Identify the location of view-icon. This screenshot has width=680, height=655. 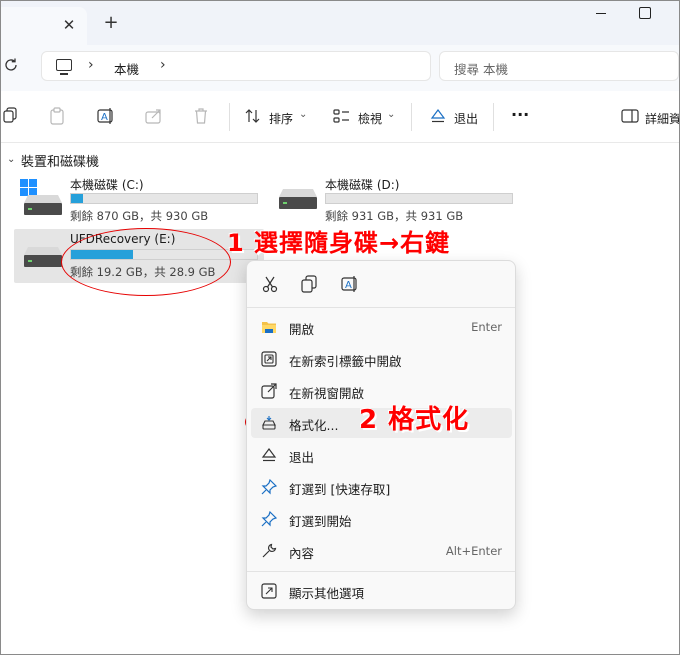
(342, 116).